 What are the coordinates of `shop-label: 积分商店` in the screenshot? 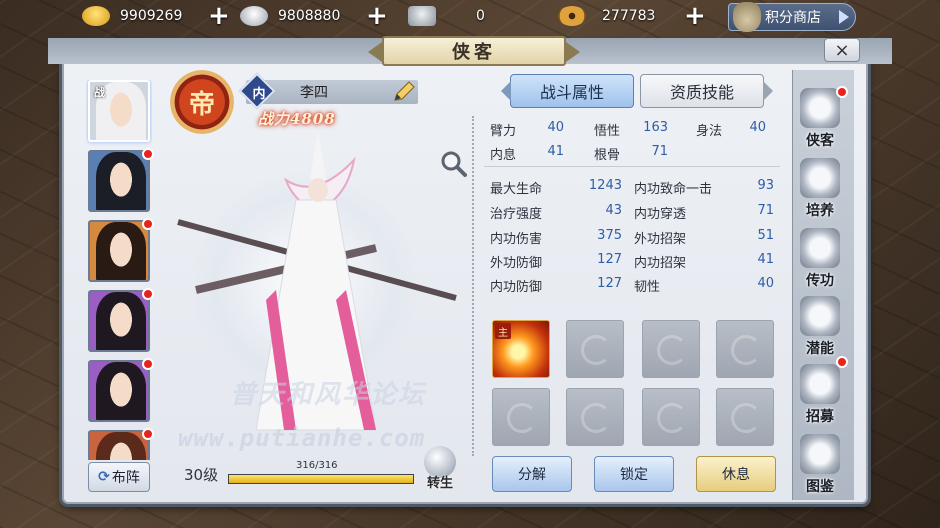 It's located at (793, 18).